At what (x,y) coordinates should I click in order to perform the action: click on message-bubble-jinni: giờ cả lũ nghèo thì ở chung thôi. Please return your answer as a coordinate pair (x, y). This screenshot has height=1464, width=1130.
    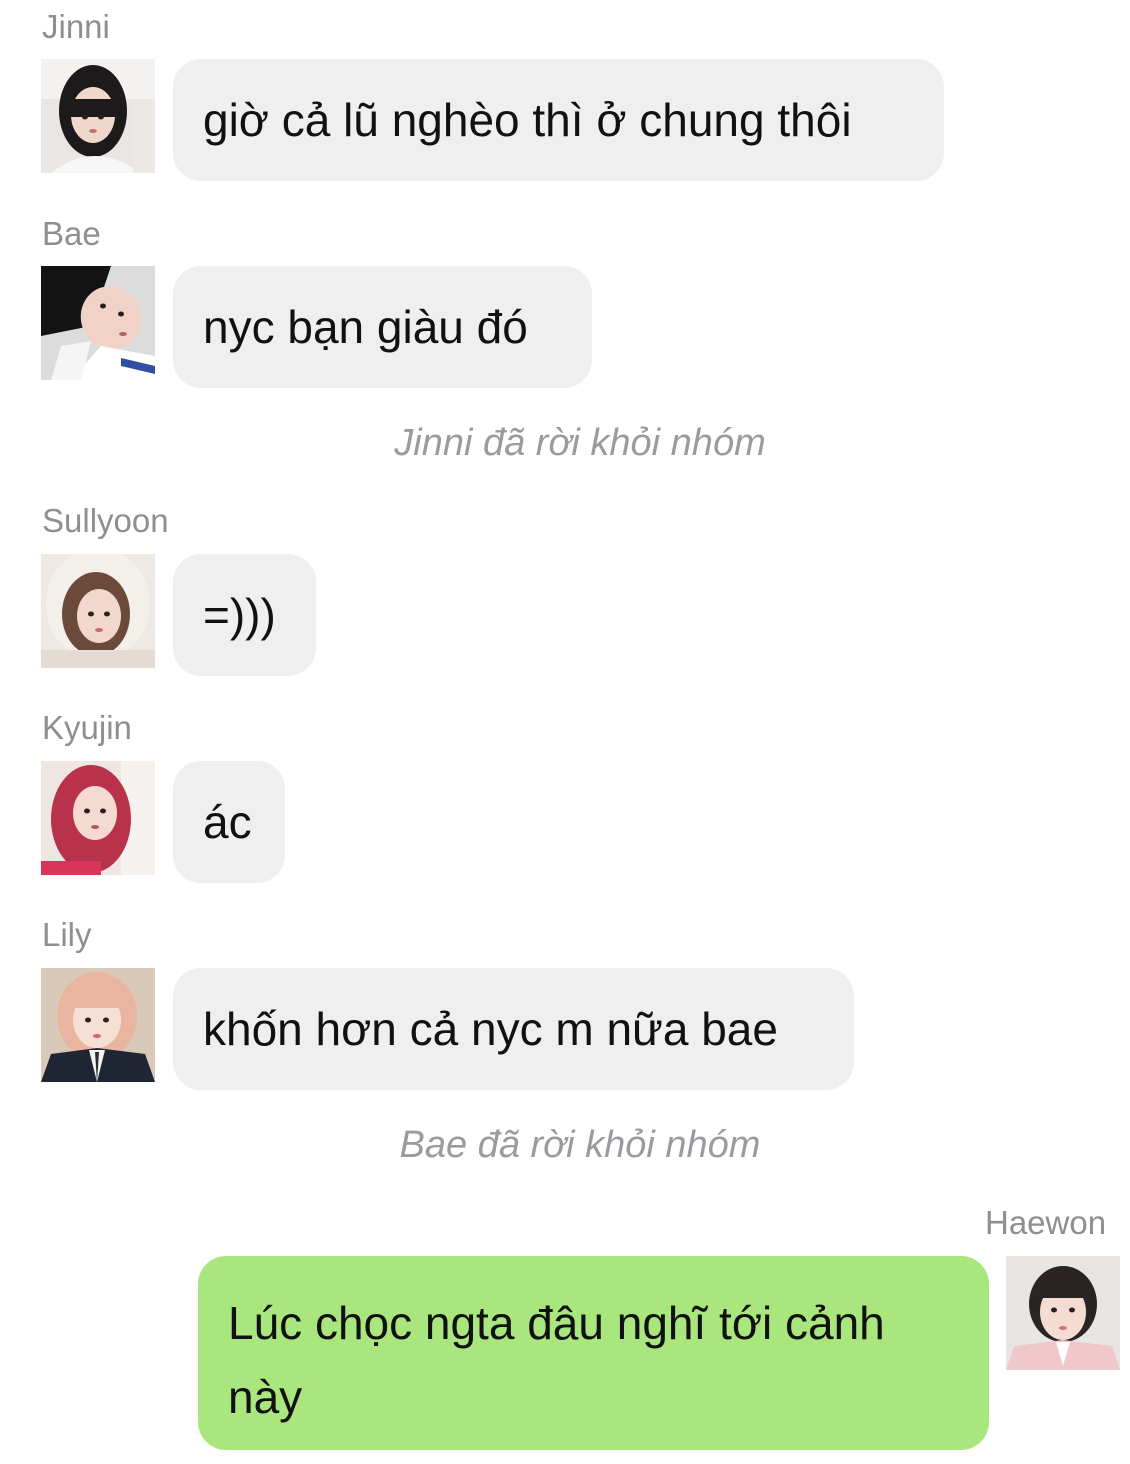
    Looking at the image, I should click on (558, 120).